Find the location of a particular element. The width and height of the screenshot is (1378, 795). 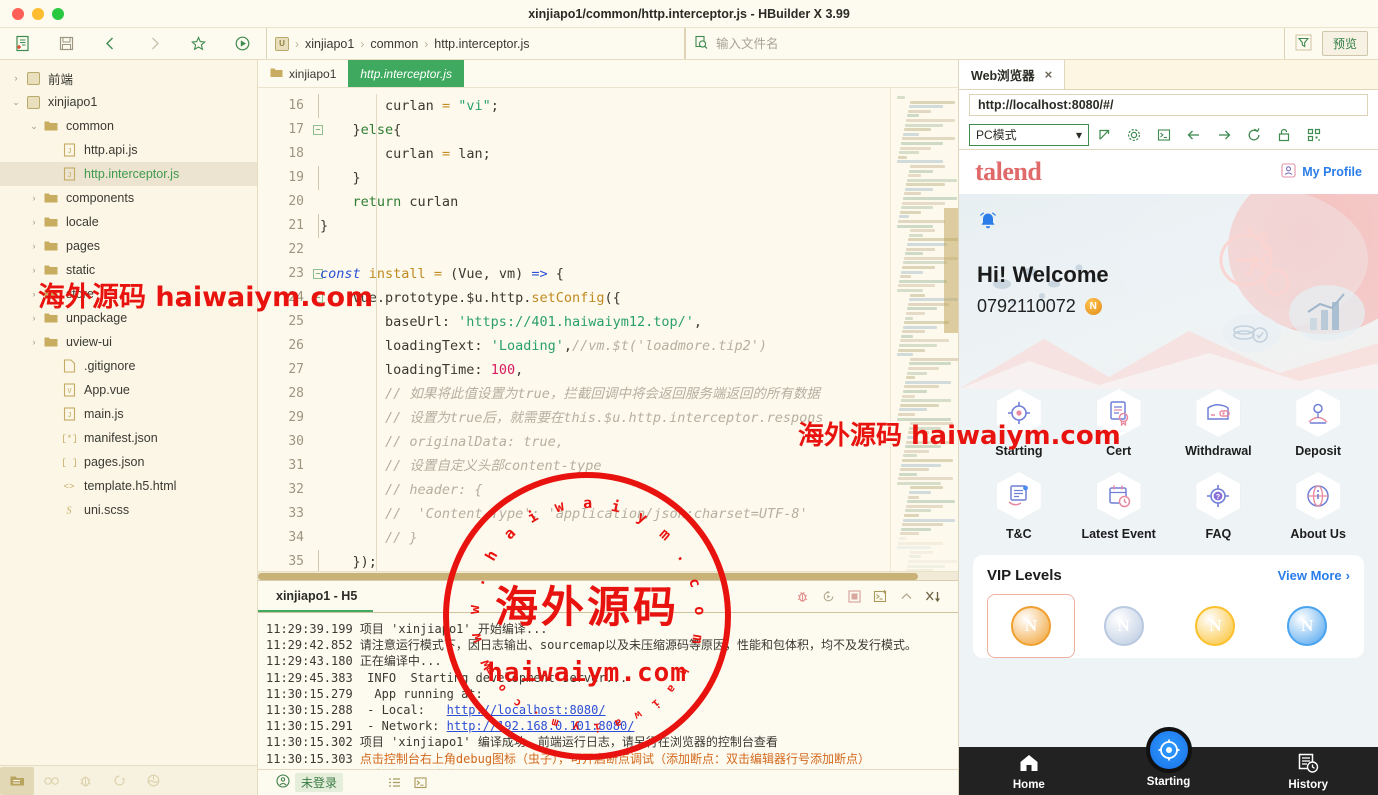

tabbar-item-home: Home is located at coordinates (1029, 771).